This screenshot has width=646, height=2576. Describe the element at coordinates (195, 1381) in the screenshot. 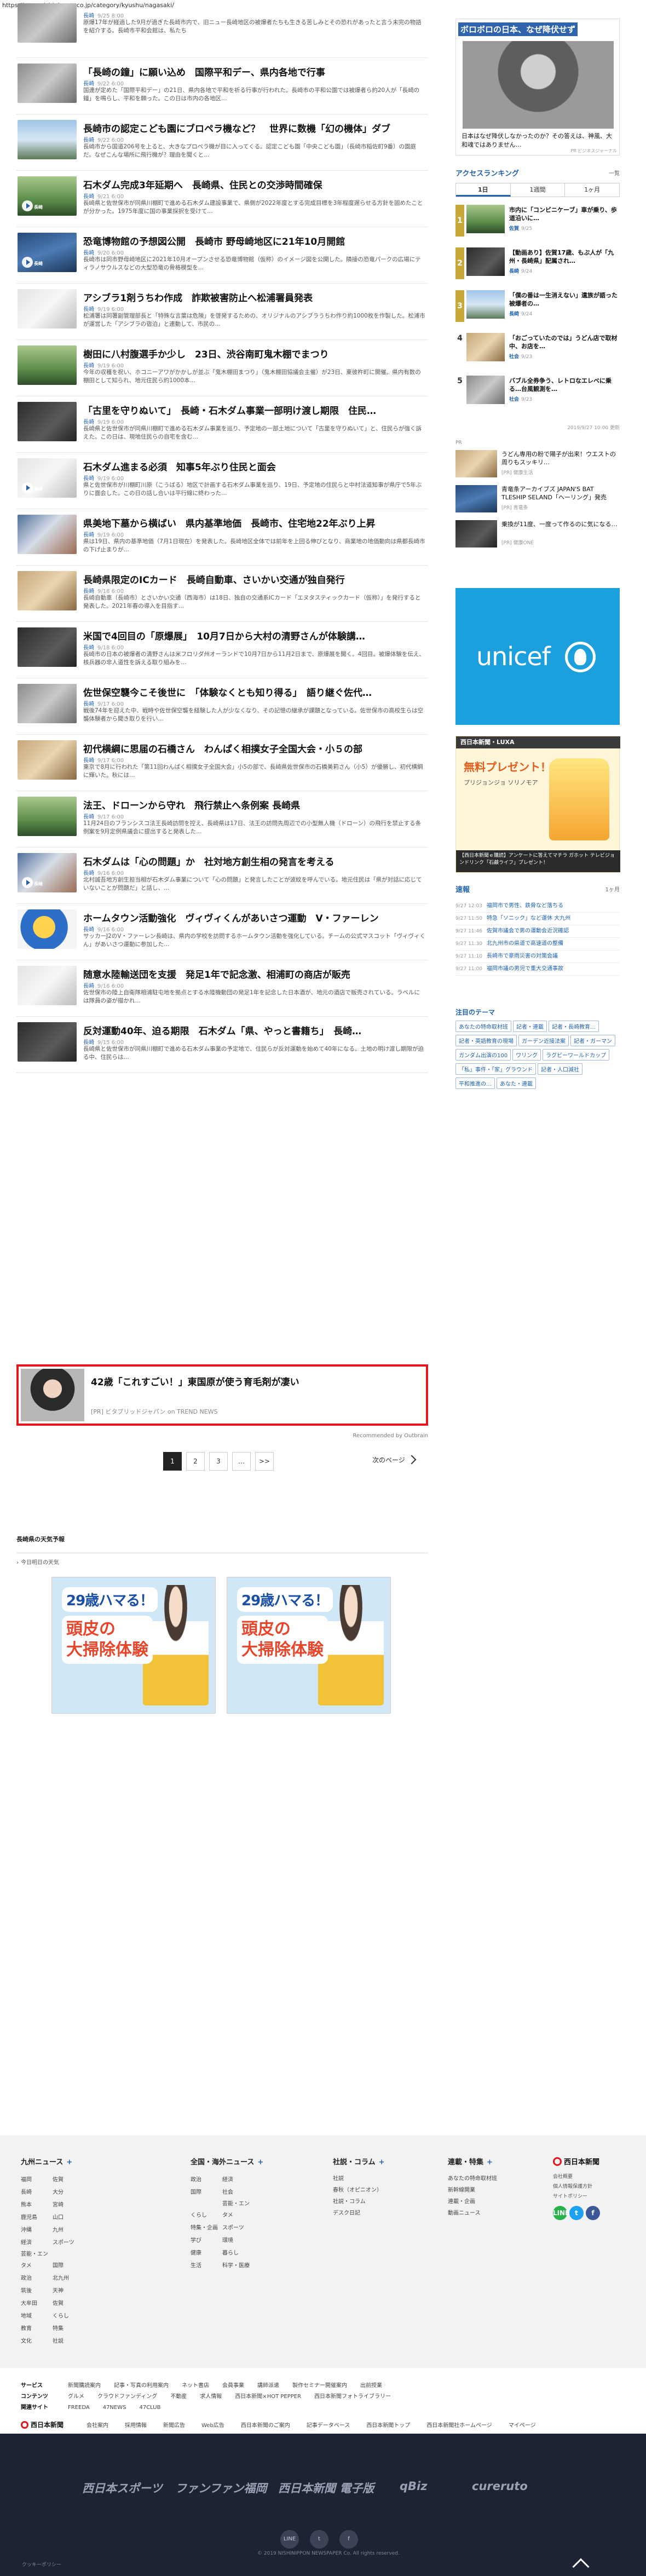

I see `promo-title: 42歳「これすごい！」東国原が使う育毛剤が凄い` at that location.